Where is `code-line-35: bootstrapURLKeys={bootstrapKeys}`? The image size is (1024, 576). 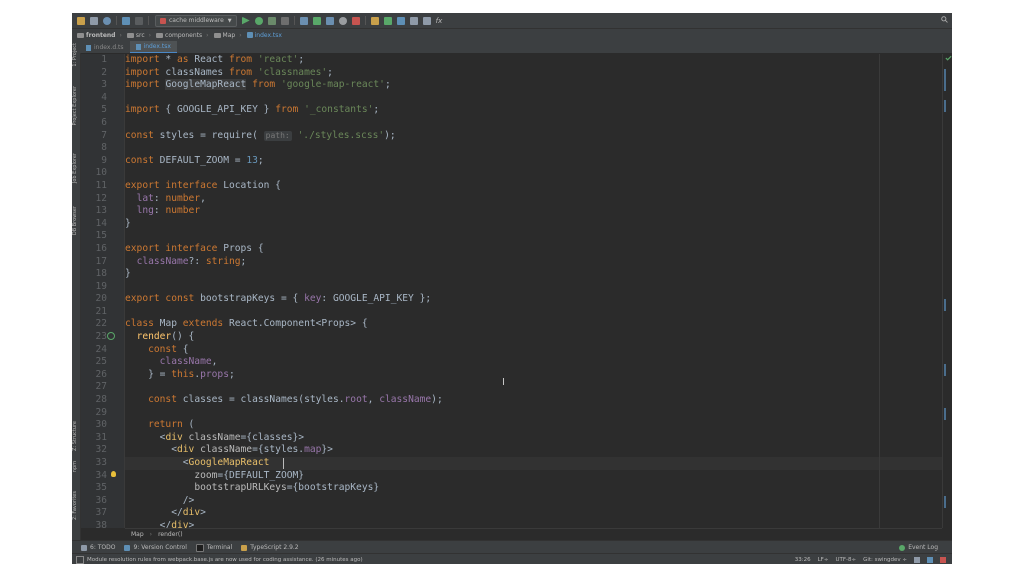 code-line-35: bootstrapURLKeys={bootstrapKeys} is located at coordinates (287, 488).